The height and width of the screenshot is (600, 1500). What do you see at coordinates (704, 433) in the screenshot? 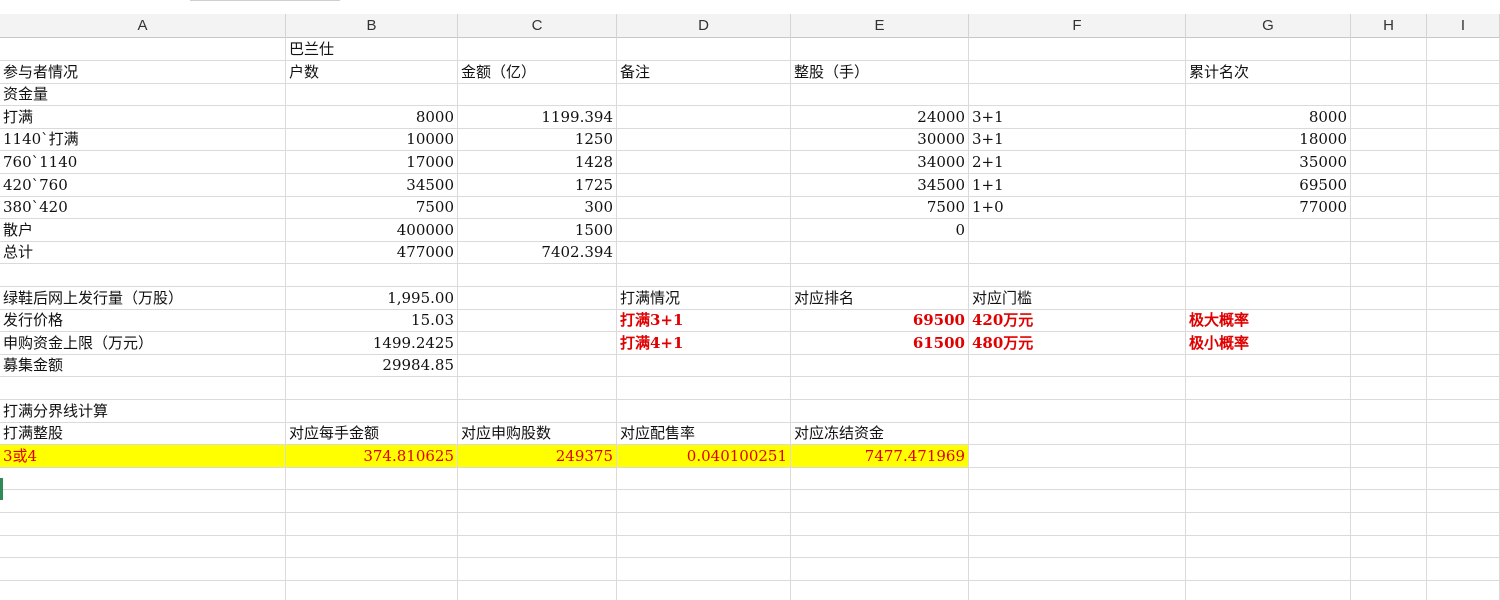
I see `cell-d19: 对应配售率` at bounding box center [704, 433].